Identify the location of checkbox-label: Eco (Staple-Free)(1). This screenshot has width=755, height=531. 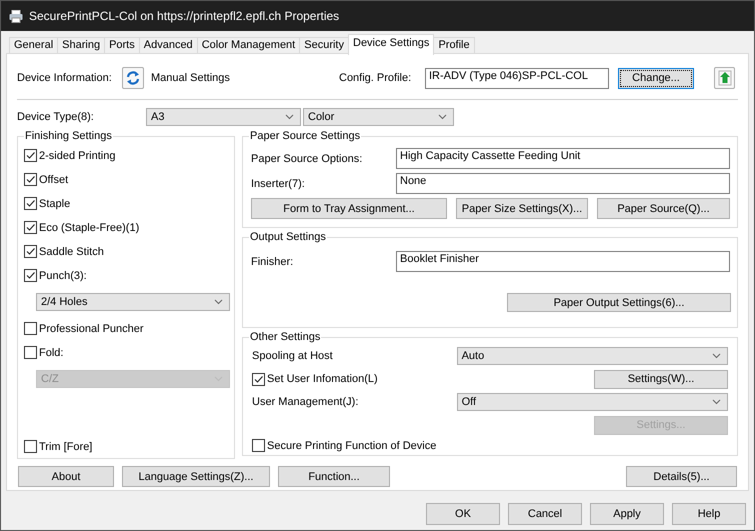
(89, 228).